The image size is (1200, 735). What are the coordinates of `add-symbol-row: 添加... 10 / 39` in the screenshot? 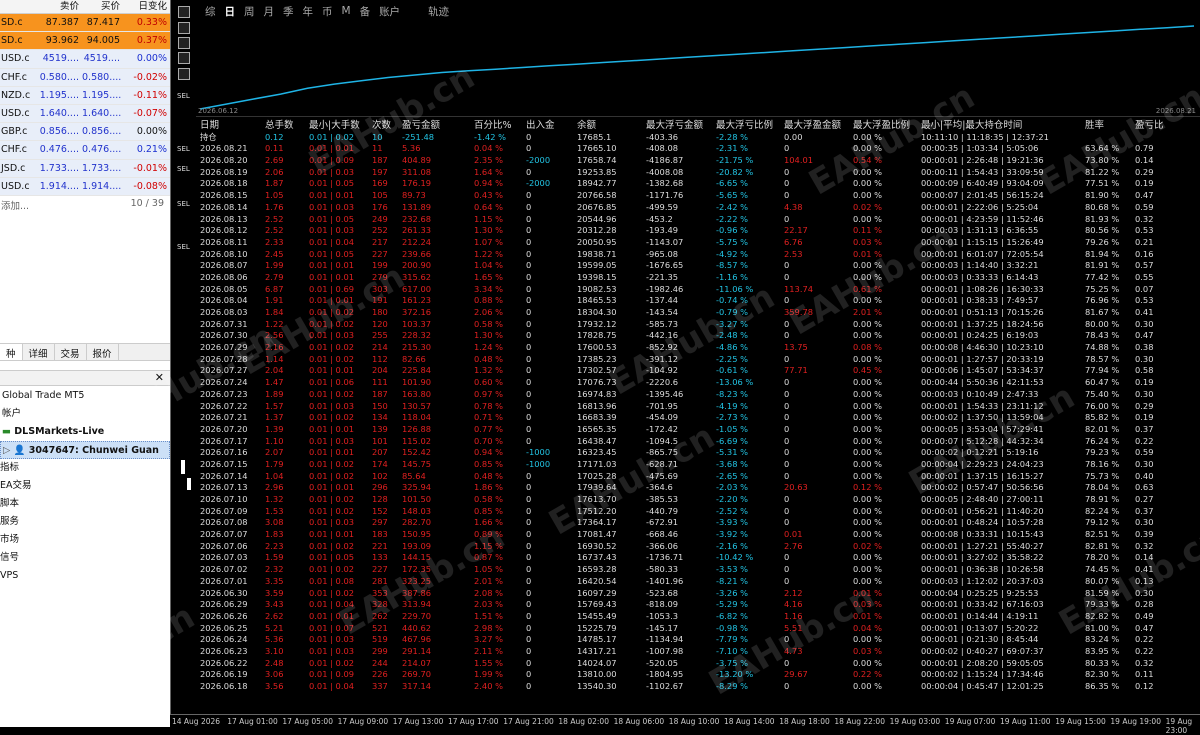 It's located at (85, 206).